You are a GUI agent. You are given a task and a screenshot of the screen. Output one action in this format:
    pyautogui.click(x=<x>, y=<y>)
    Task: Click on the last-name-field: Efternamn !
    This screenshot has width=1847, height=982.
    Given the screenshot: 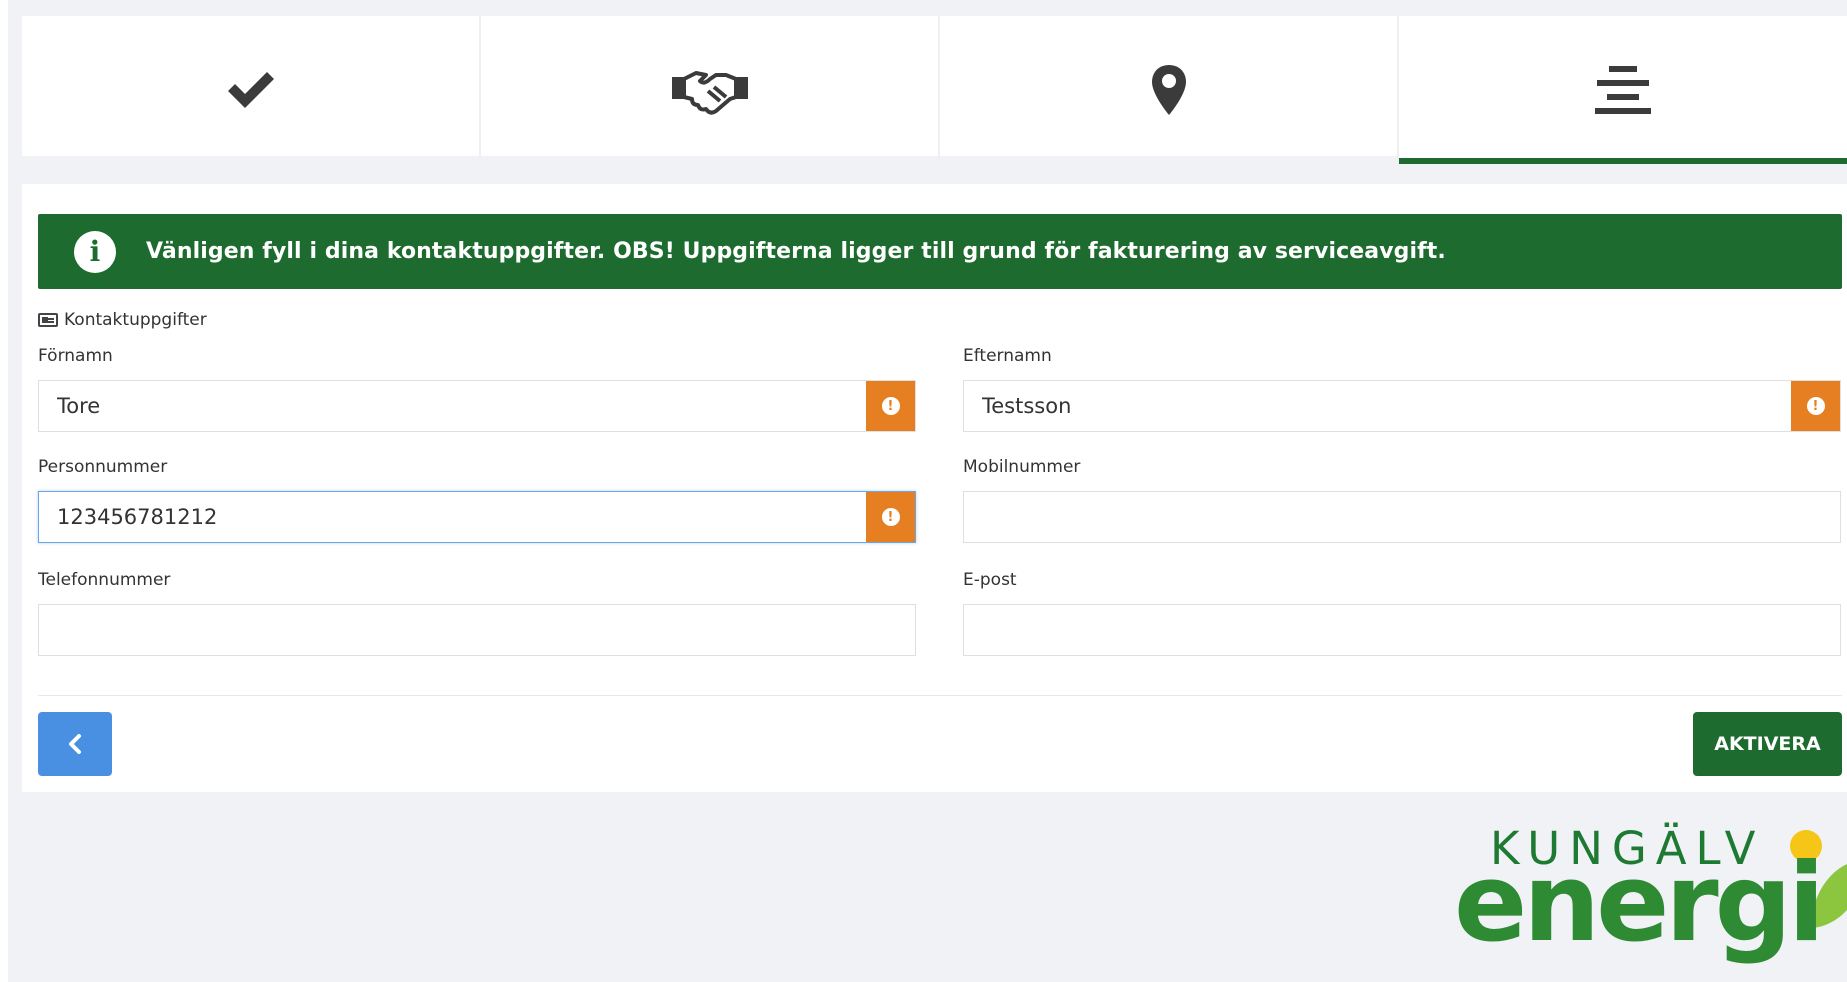 What is the action you would take?
    pyautogui.click(x=1402, y=389)
    